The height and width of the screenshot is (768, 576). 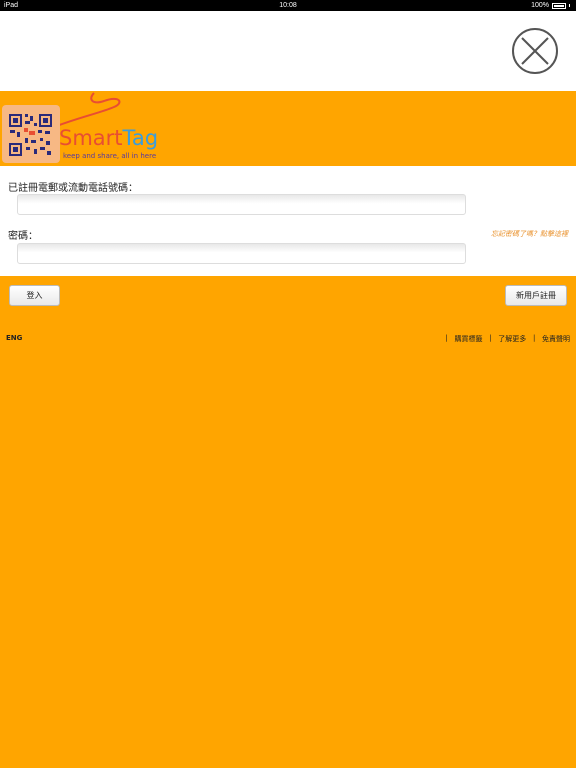 What do you see at coordinates (469, 339) in the screenshot?
I see `footer-link-buy-tags: 購買標籤` at bounding box center [469, 339].